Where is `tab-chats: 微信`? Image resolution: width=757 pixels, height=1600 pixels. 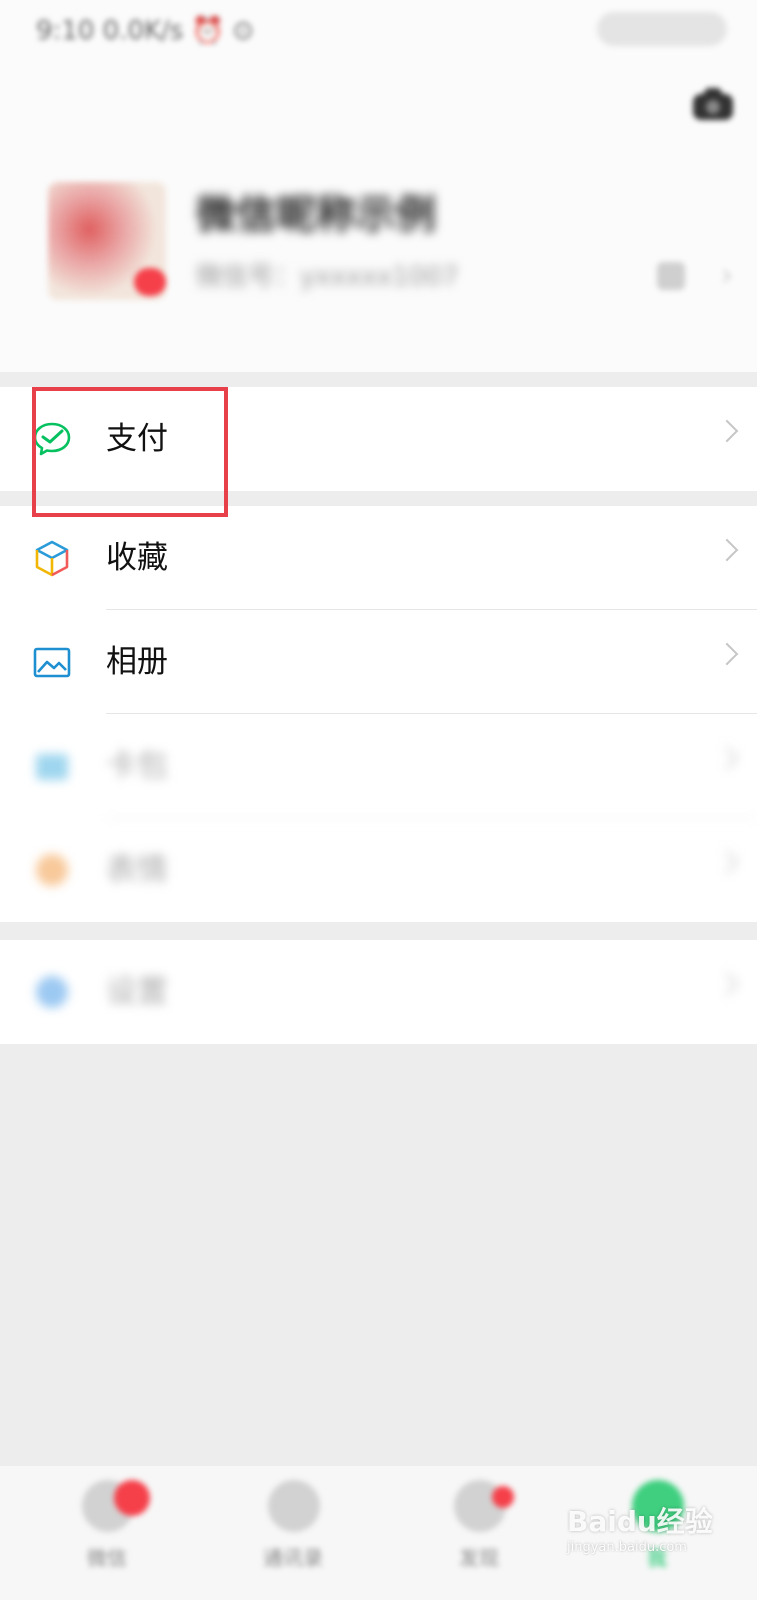 tab-chats: 微信 is located at coordinates (107, 1535).